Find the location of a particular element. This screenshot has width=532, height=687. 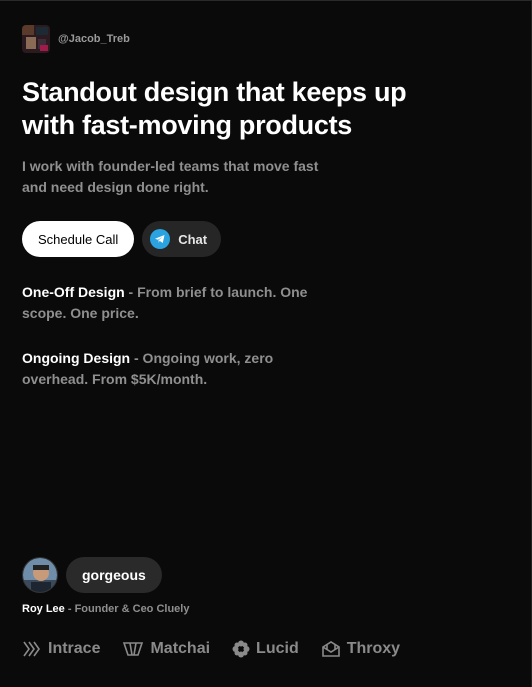

testimonial-quote: gorgeous is located at coordinates (114, 575).